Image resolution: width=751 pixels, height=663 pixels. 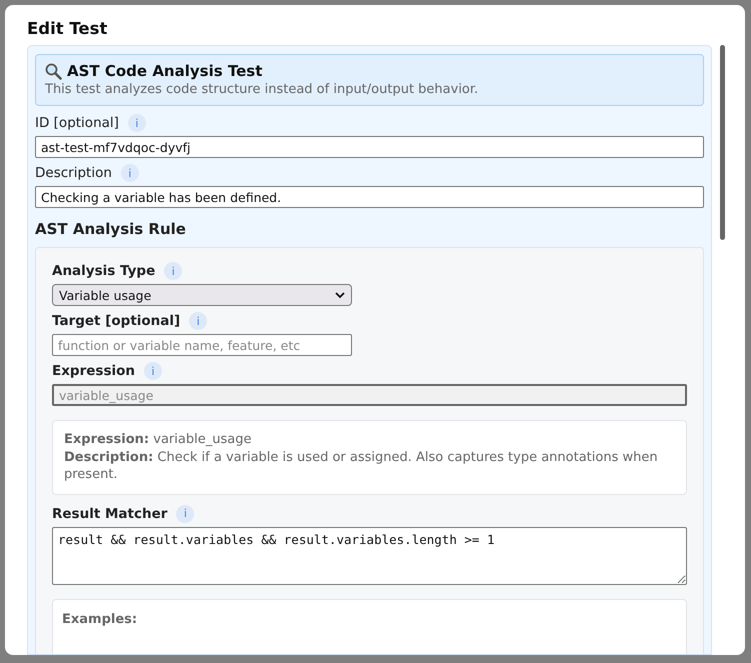 What do you see at coordinates (369, 555) in the screenshot?
I see `result-matcher-input: result && result.variables && result.variables.length >= 1` at bounding box center [369, 555].